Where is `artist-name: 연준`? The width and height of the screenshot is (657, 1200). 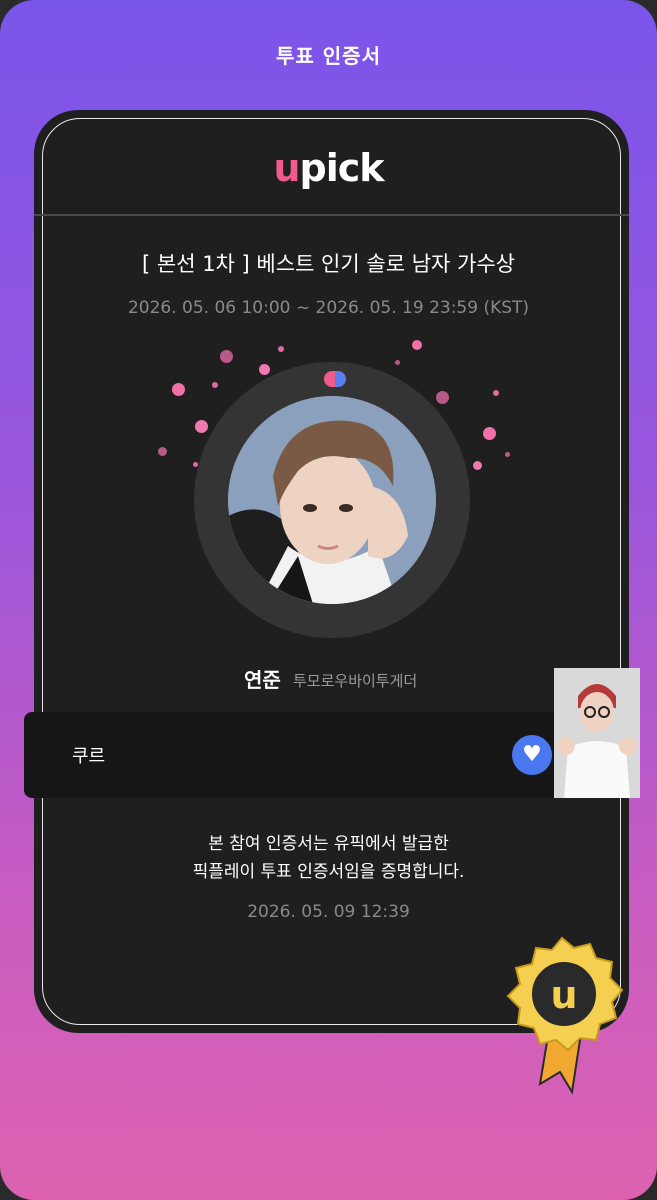
artist-name: 연준 is located at coordinates (262, 680).